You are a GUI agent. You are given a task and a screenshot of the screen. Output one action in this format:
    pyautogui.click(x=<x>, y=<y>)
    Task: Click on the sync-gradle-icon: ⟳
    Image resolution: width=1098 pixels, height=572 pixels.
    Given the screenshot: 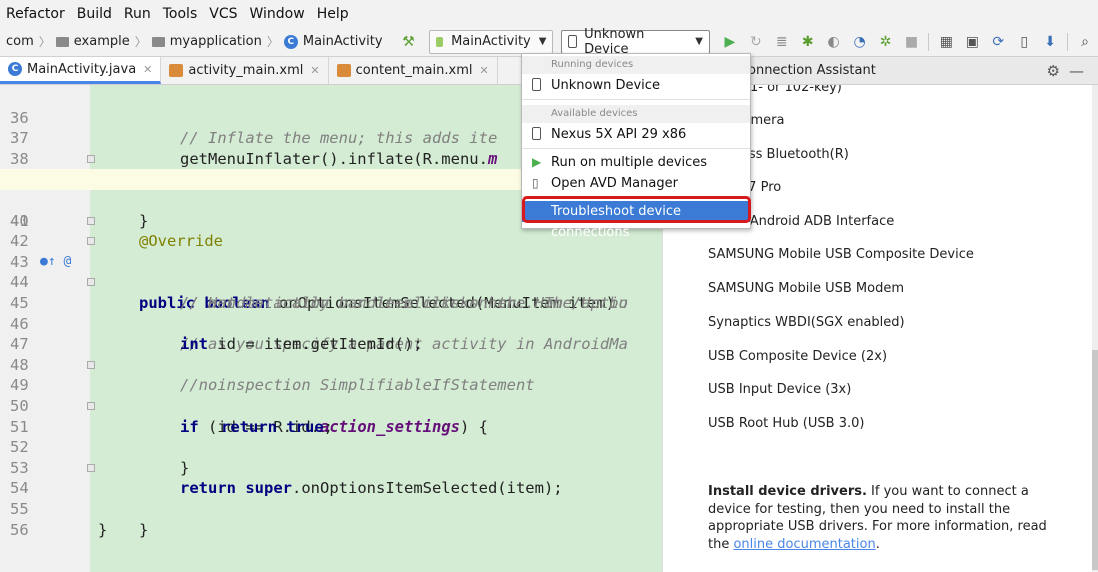 What is the action you would take?
    pyautogui.click(x=998, y=42)
    